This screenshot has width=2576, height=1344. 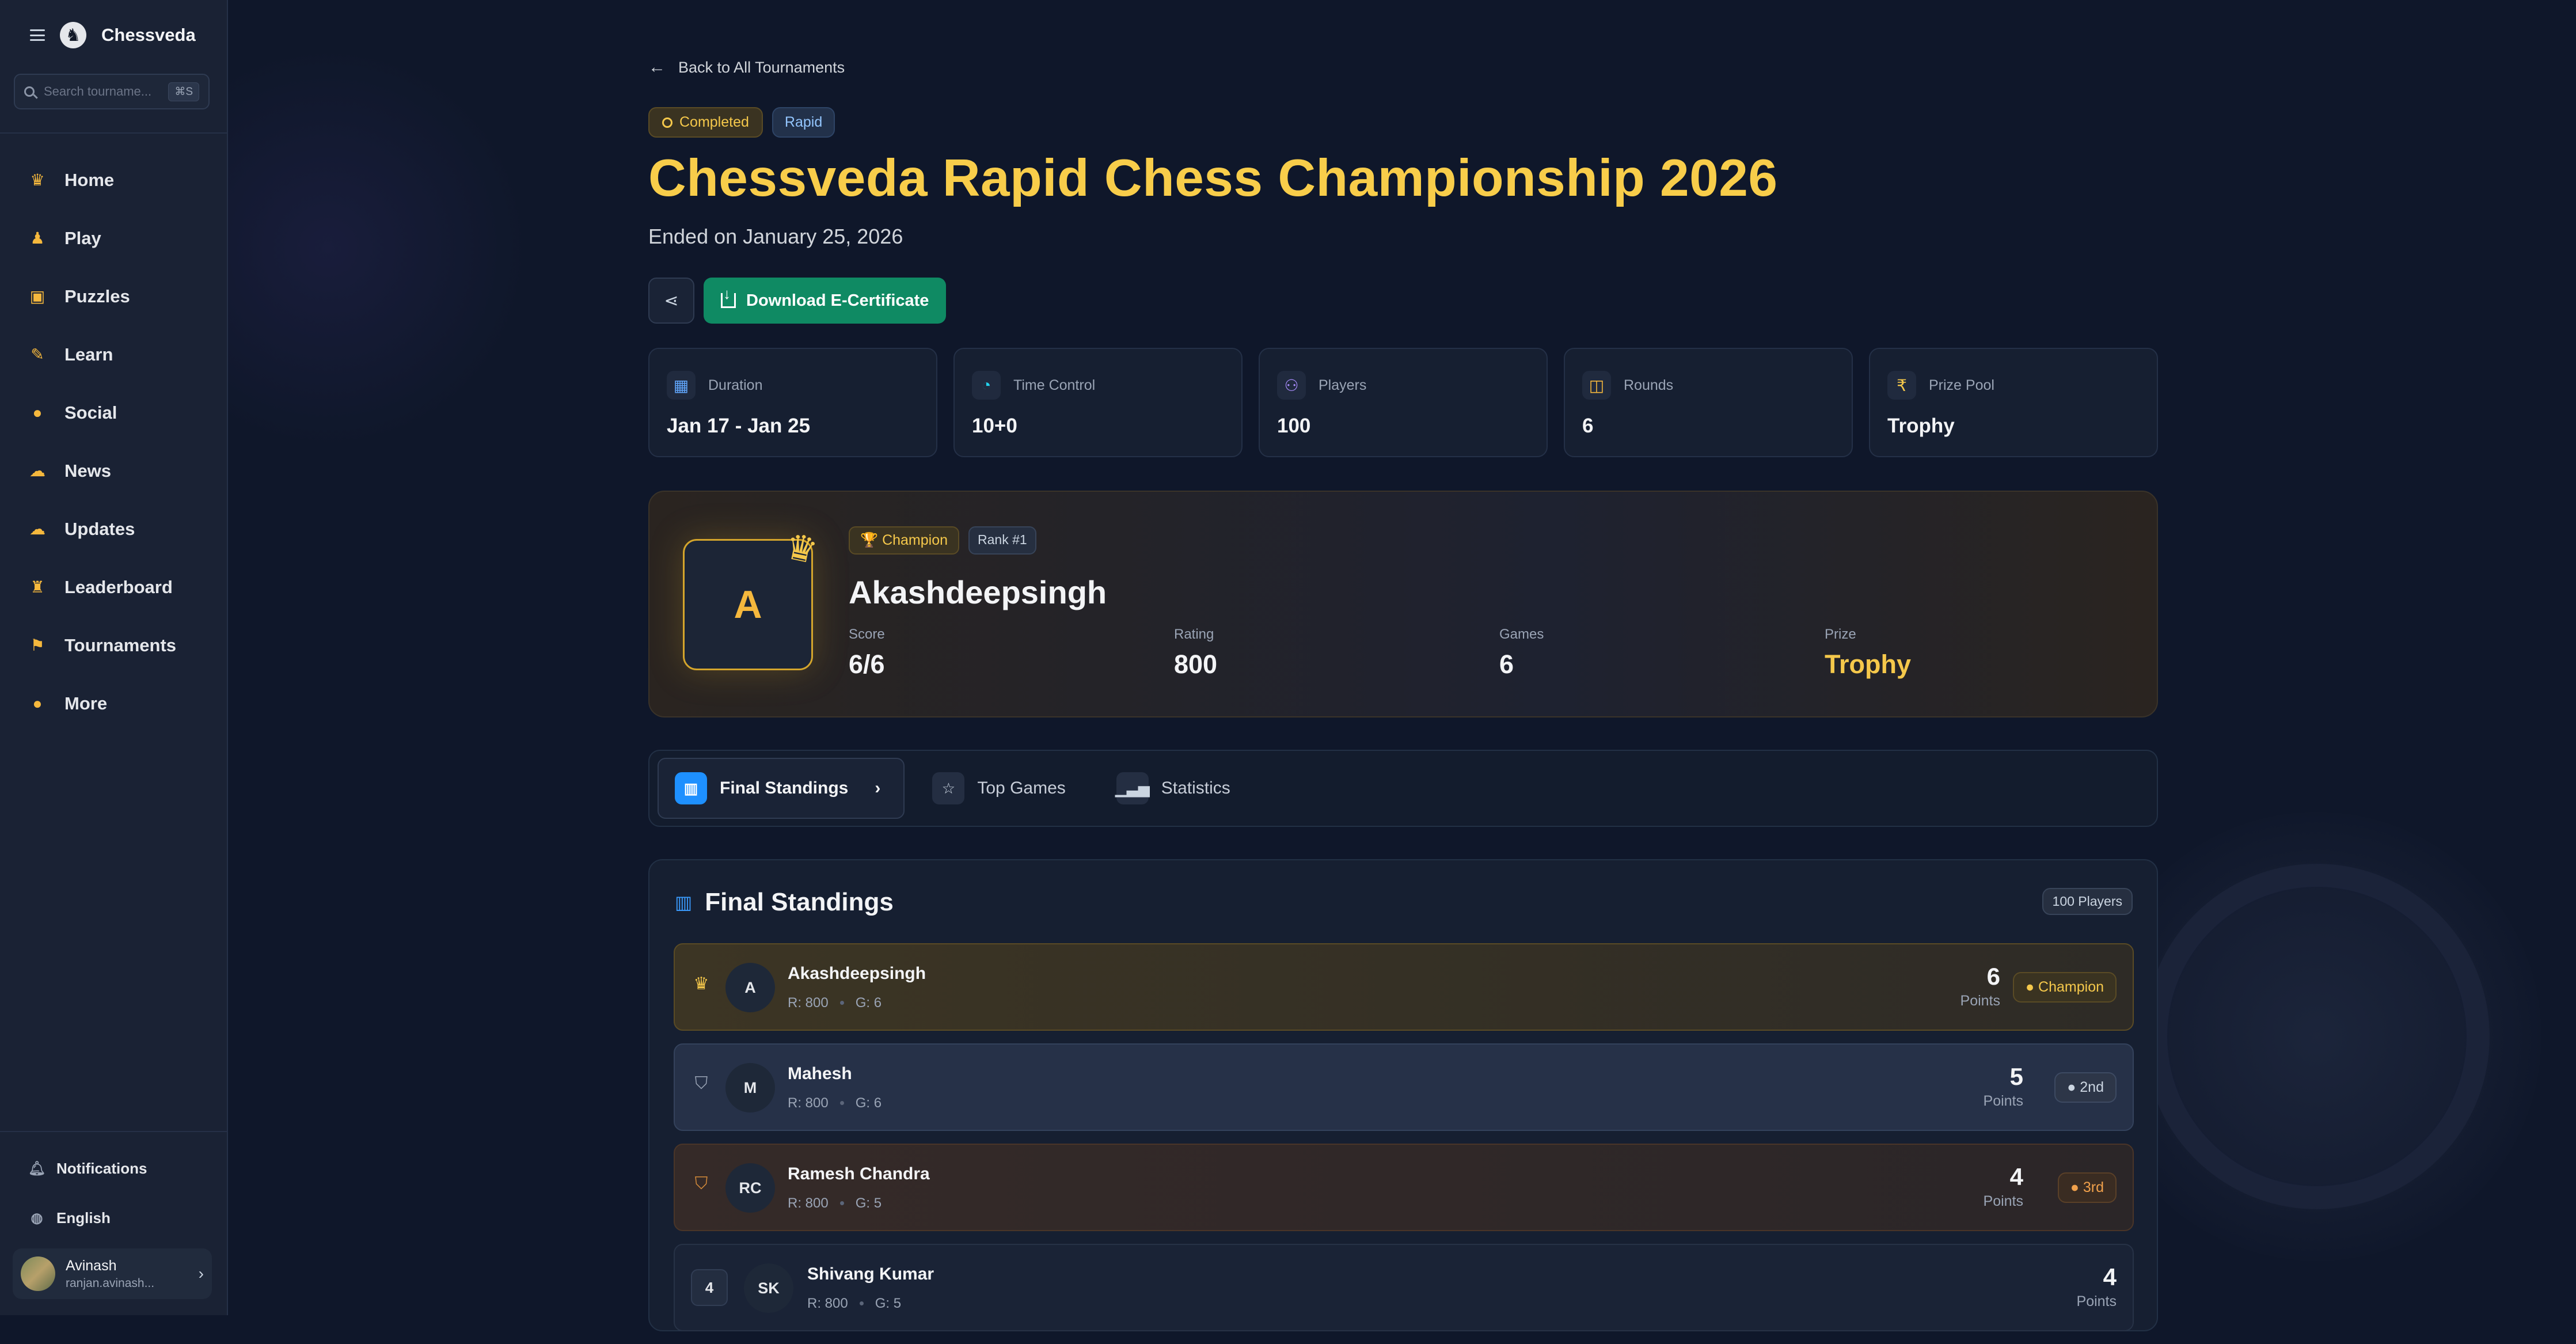 I want to click on statistics-icon: ▁▃▅, so click(x=1132, y=788).